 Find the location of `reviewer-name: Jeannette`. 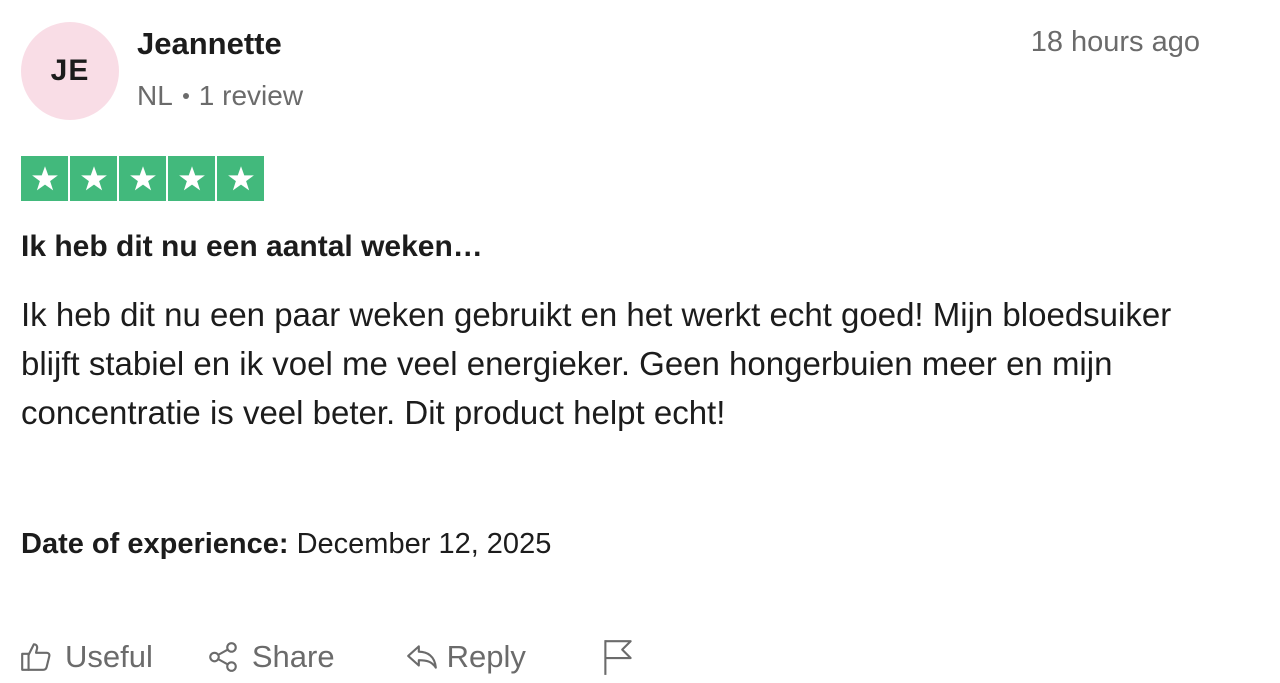

reviewer-name: Jeannette is located at coordinates (209, 44).